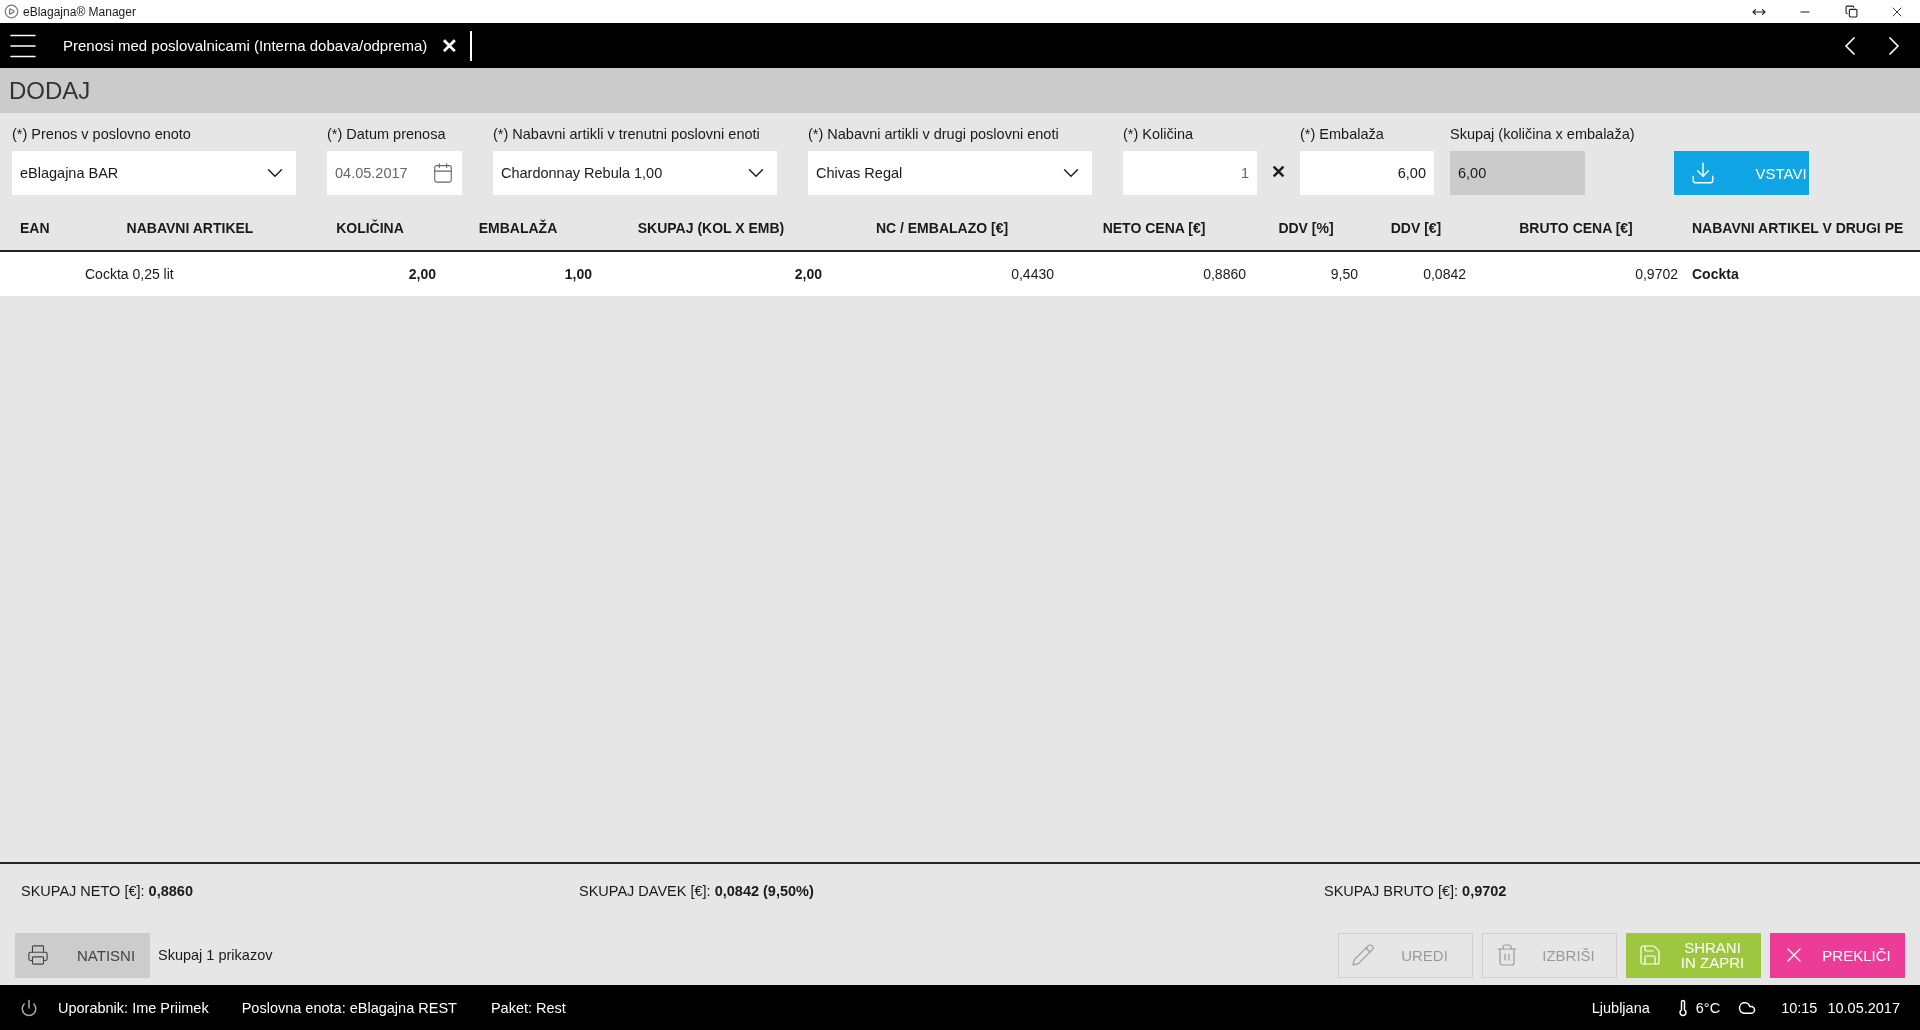  What do you see at coordinates (29, 1007) in the screenshot?
I see `power-icon` at bounding box center [29, 1007].